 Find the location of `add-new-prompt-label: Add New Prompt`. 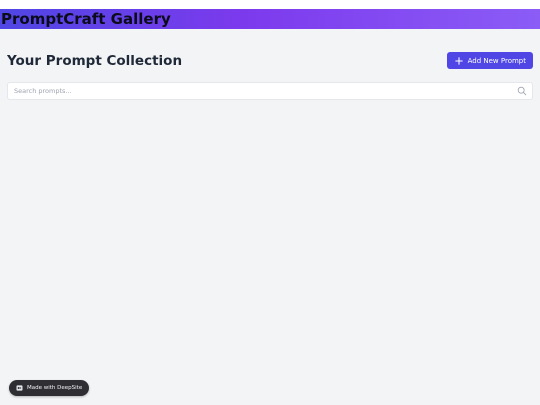

add-new-prompt-label: Add New Prompt is located at coordinates (496, 60).